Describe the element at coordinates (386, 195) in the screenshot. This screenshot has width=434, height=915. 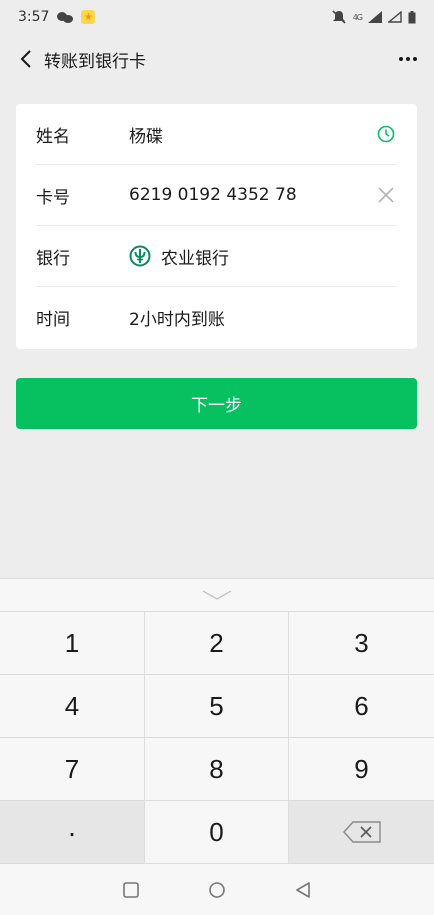
I see `clear-icon` at that location.